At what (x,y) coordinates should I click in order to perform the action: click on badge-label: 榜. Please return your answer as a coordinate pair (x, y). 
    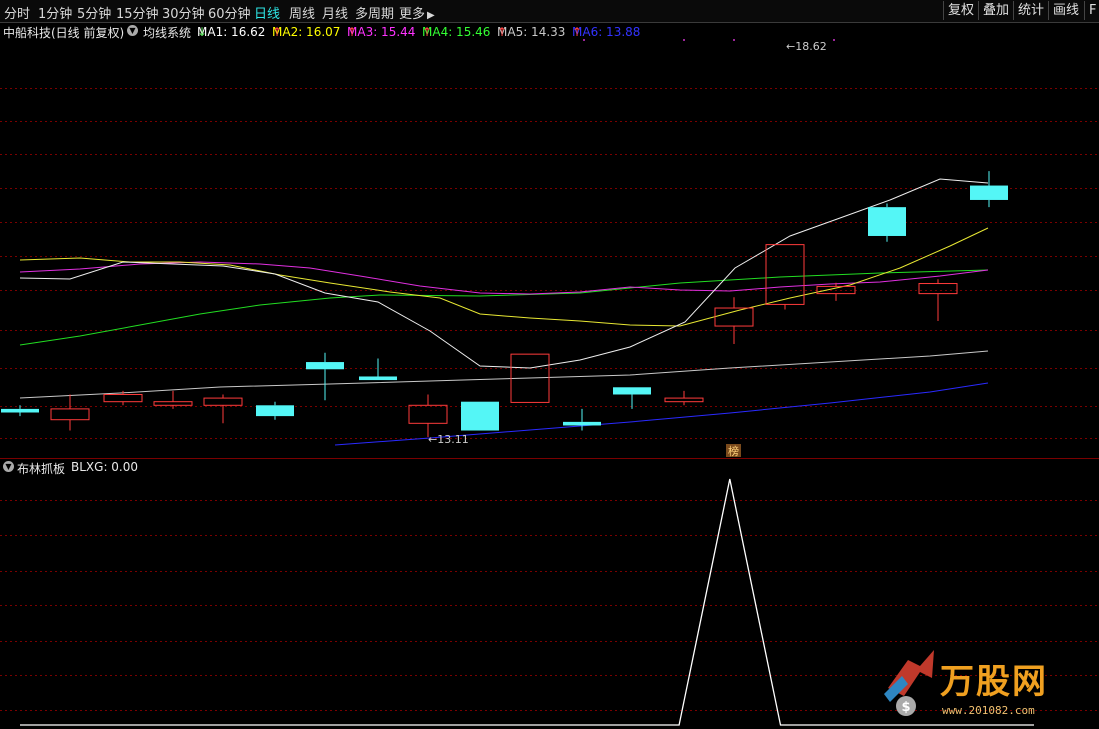
    Looking at the image, I should click on (733, 451).